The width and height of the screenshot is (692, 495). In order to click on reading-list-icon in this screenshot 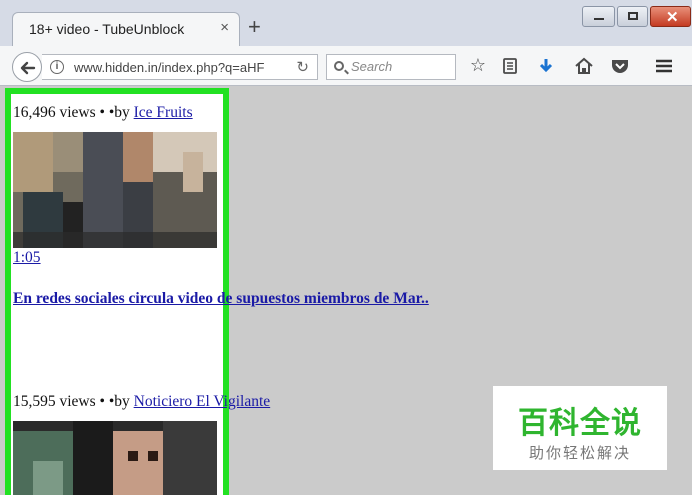, I will do `click(510, 66)`.